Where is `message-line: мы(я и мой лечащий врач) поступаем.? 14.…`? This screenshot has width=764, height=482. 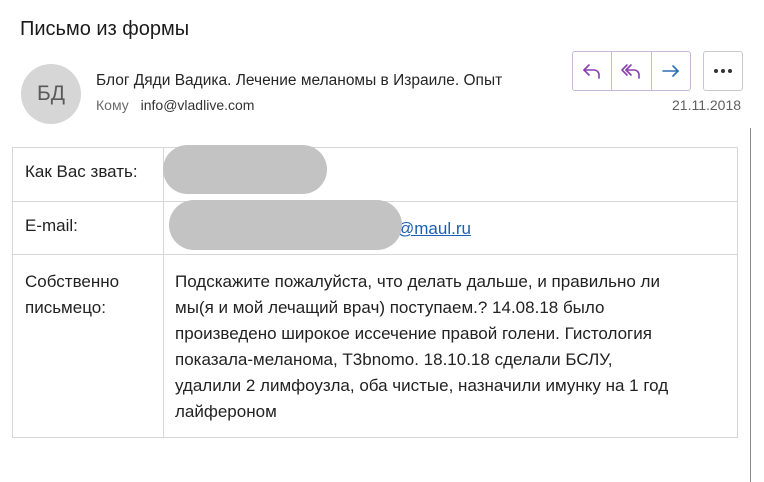 message-line: мы(я и мой лечащий врач) поступаем.? 14.… is located at coordinates (390, 307).